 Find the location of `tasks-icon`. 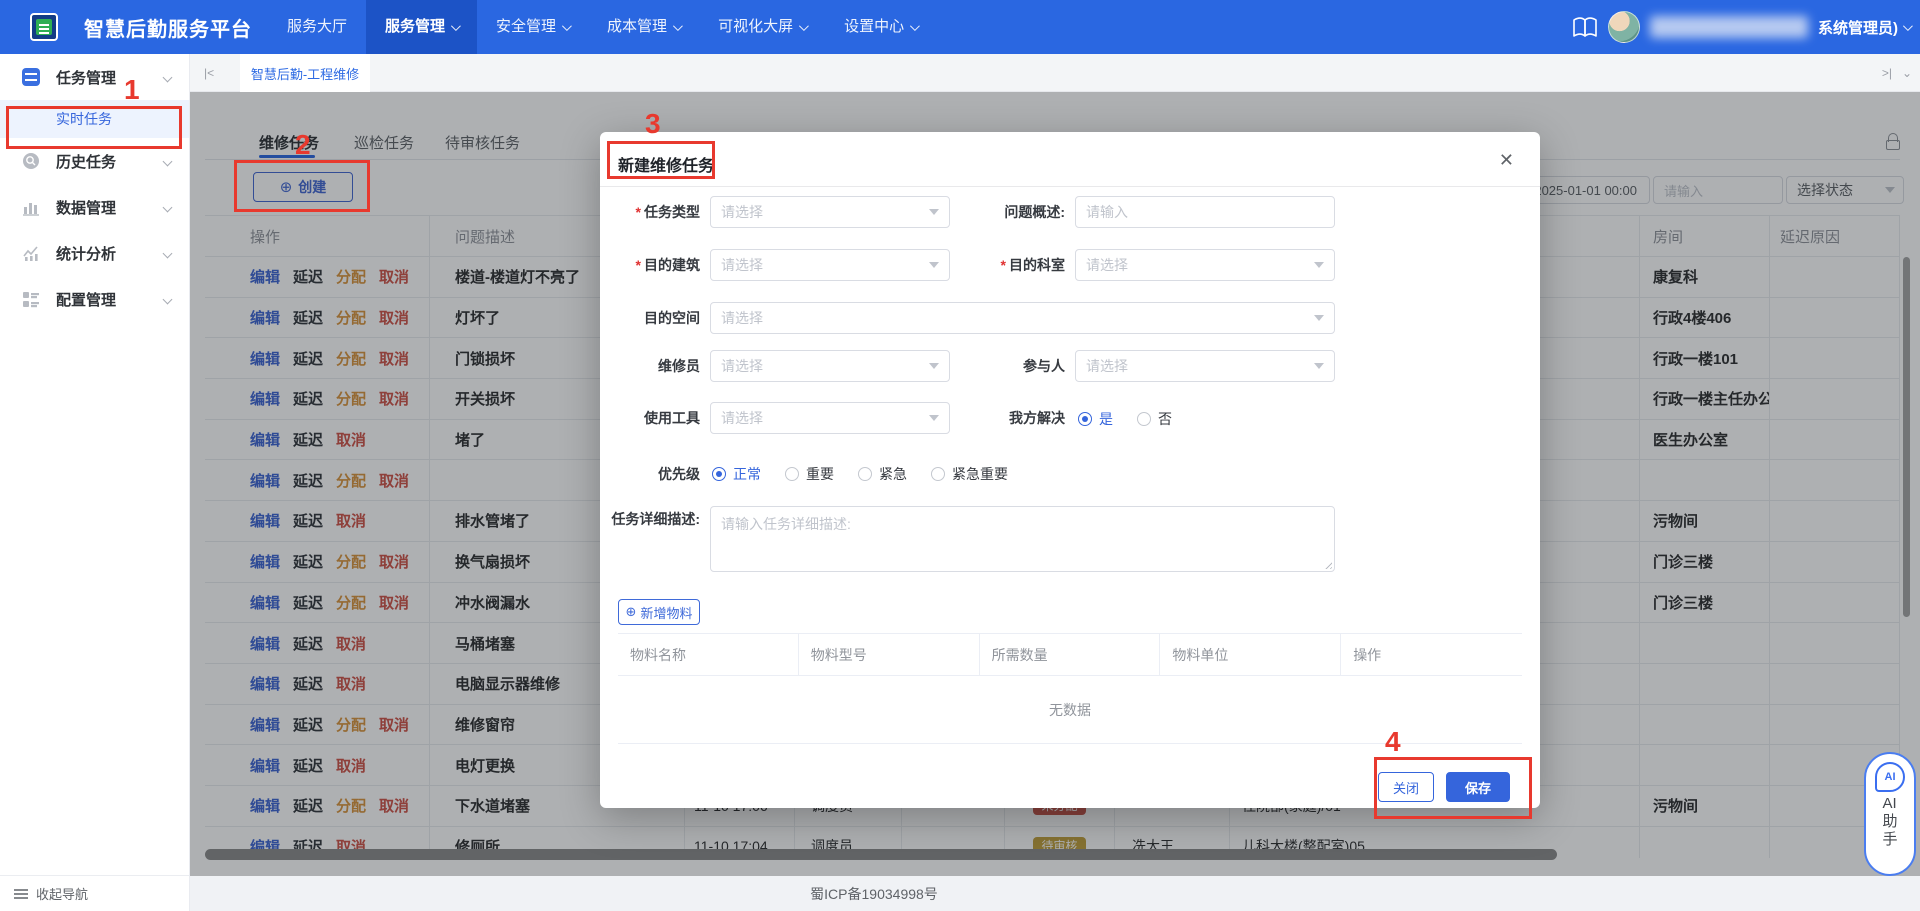

tasks-icon is located at coordinates (31, 77).